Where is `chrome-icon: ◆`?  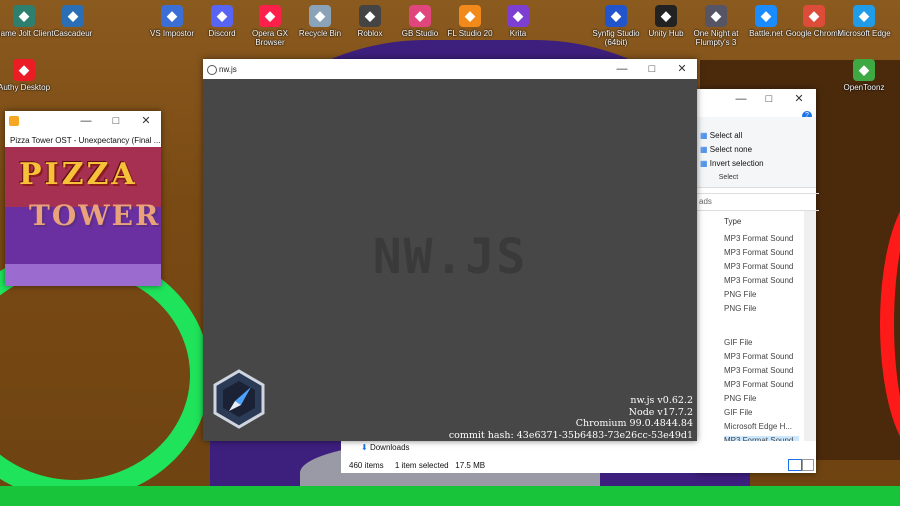 chrome-icon: ◆ is located at coordinates (814, 16).